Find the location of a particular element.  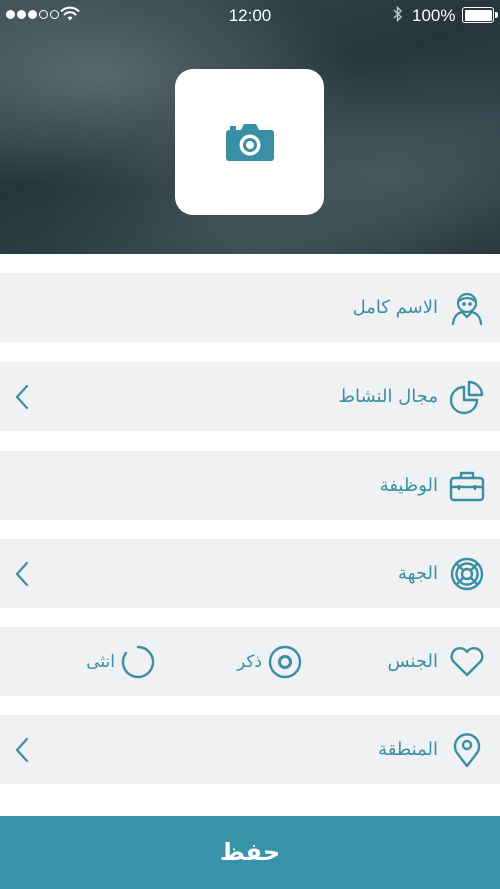

gender-field: الجنس ذكر انثى is located at coordinates (250, 661).